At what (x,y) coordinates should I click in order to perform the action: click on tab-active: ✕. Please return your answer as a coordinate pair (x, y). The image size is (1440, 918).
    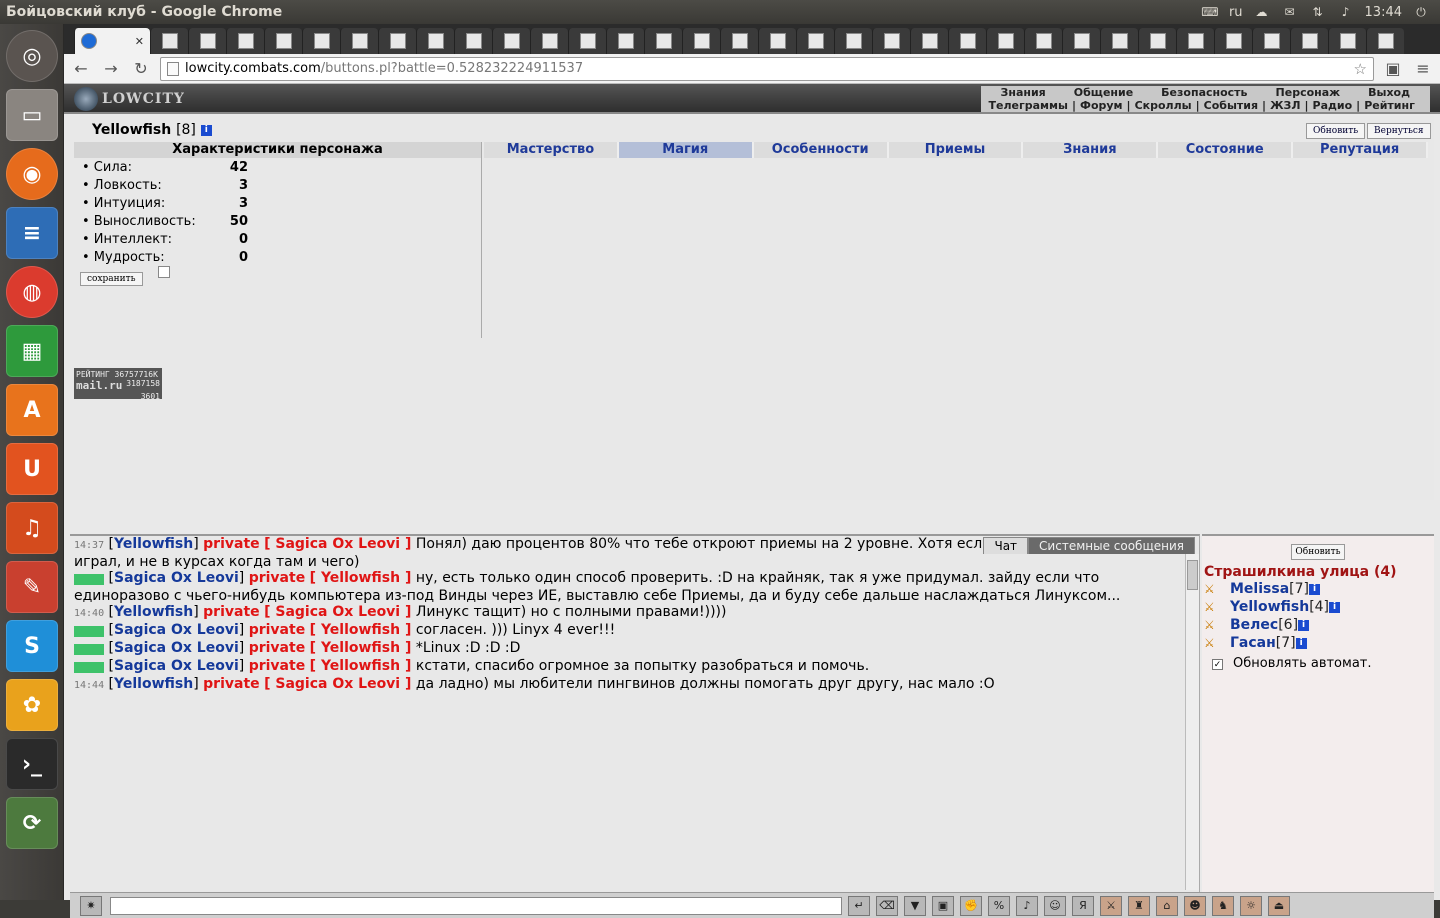
    Looking at the image, I should click on (112, 41).